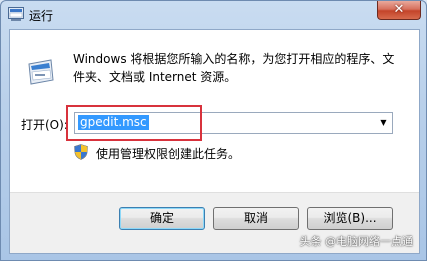 The height and width of the screenshot is (261, 427). What do you see at coordinates (41, 16) in the screenshot?
I see `window-title: 运行` at bounding box center [41, 16].